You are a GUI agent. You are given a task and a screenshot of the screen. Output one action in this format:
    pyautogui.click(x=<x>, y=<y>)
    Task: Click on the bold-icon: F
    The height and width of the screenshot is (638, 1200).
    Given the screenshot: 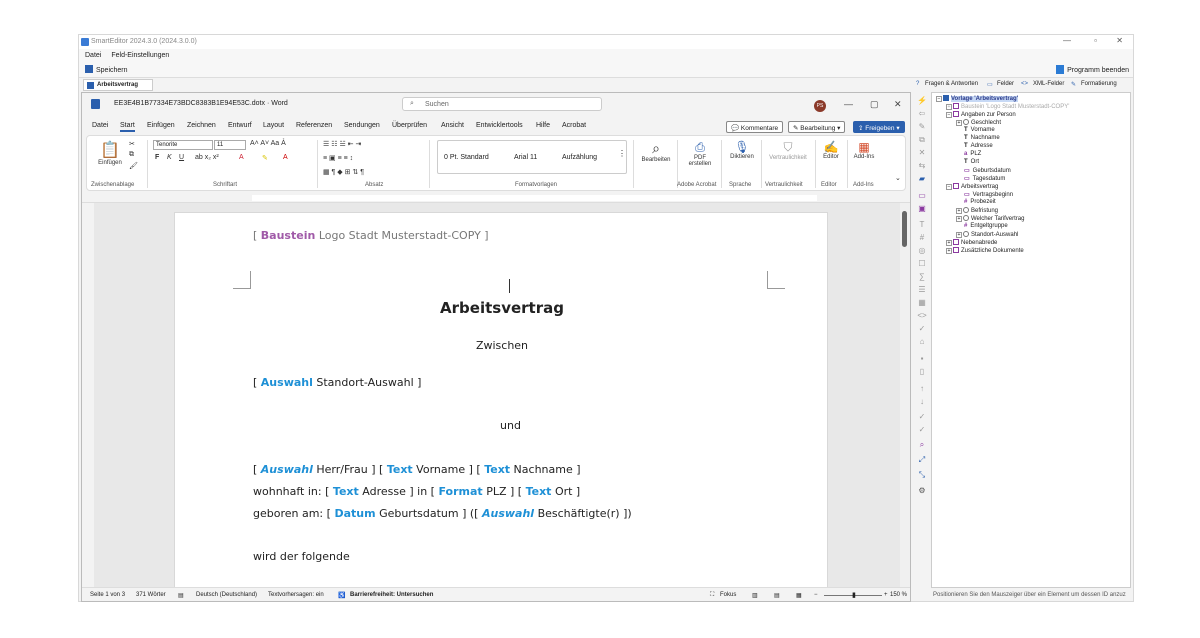 What is the action you would take?
    pyautogui.click(x=157, y=157)
    